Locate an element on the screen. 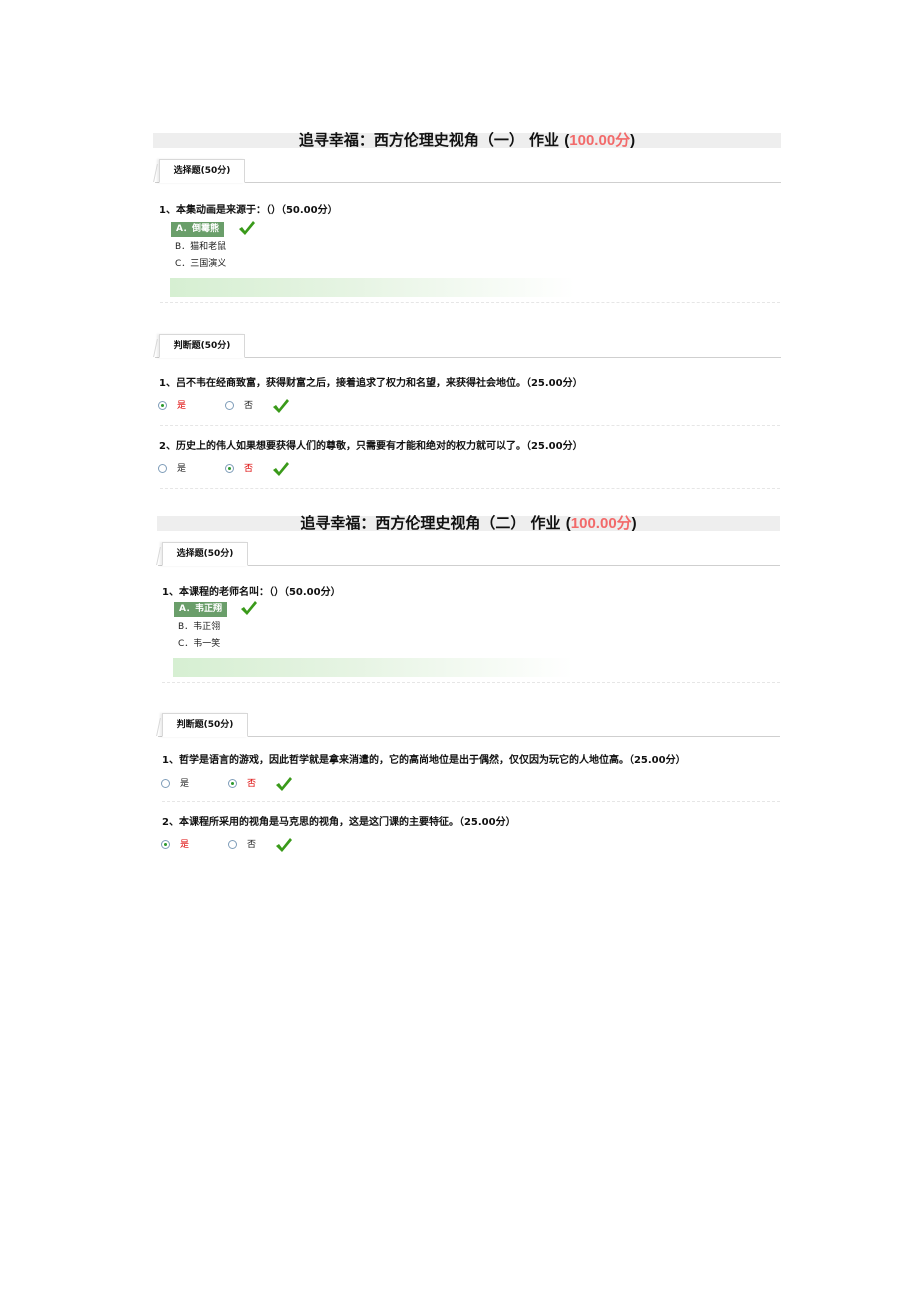 This screenshot has width=920, height=1302. homework-title: 追寻幸福：西方伦理史视角（二） 作业 (100.00分) is located at coordinates (468, 523).